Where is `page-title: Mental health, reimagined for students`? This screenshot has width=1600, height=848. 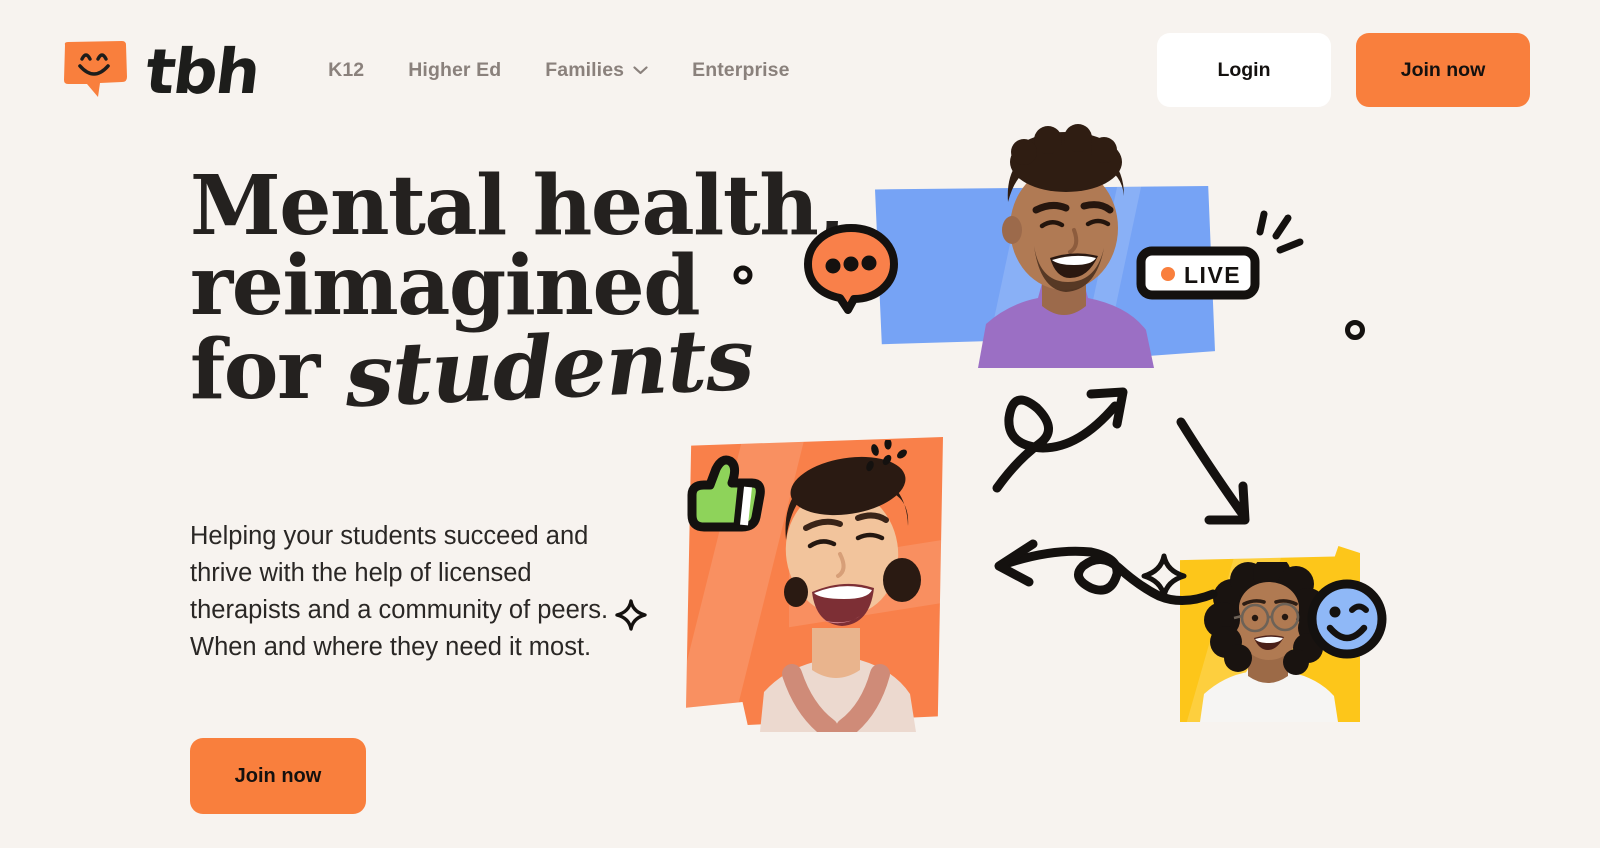 page-title: Mental health, reimagined for students is located at coordinates (518, 293).